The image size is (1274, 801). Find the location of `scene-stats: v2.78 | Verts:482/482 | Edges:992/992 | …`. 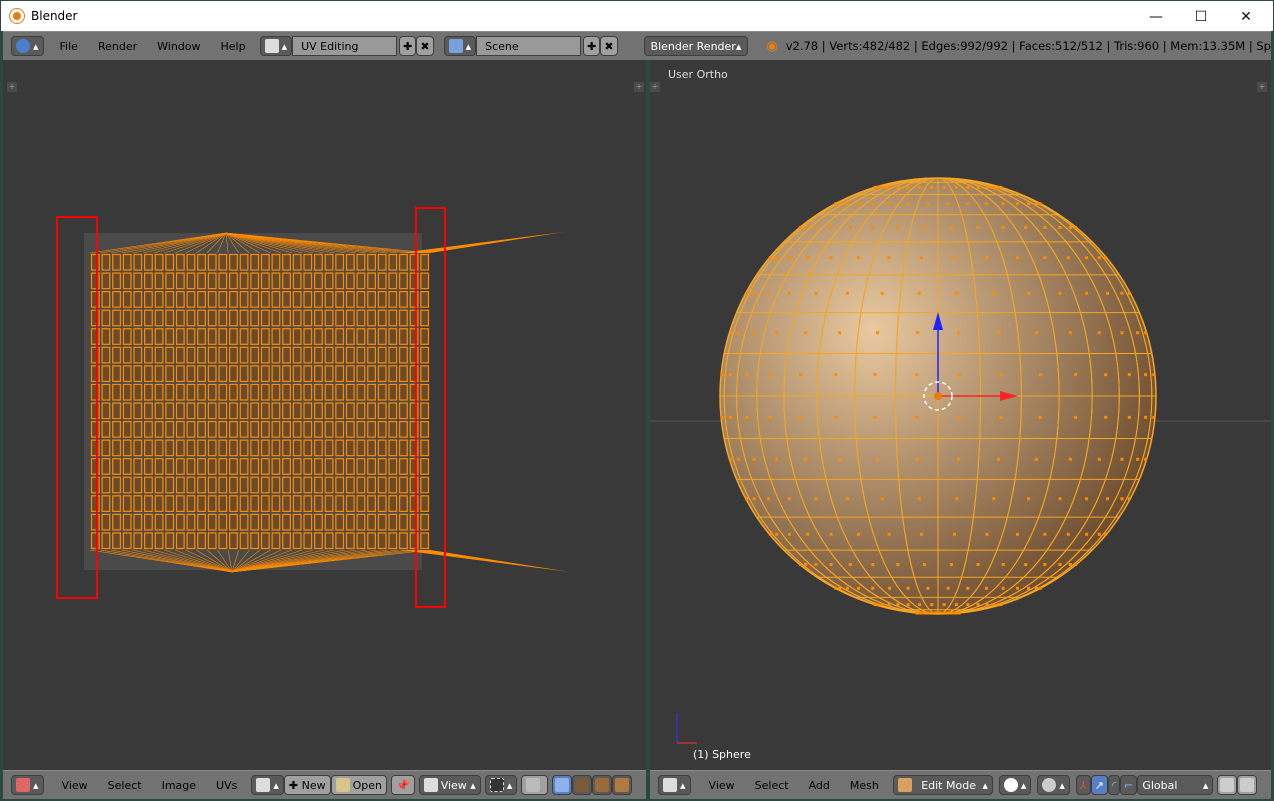

scene-stats: v2.78 | Verts:482/482 | Edges:992/992 | … is located at coordinates (1028, 46).